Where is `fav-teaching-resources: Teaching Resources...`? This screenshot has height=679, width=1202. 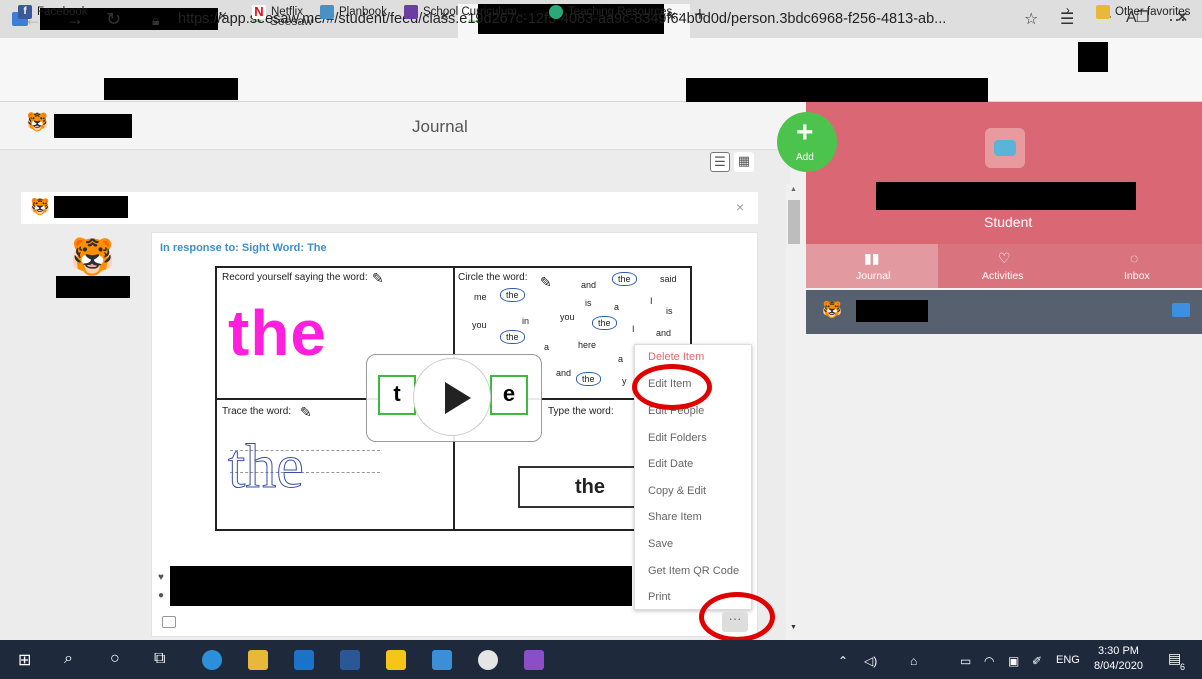
fav-teaching-resources: Teaching Resources... is located at coordinates (615, 12).